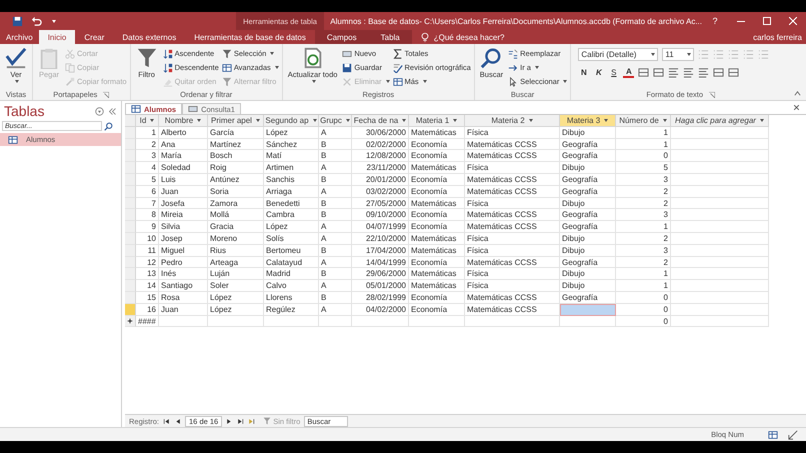  I want to click on column-header: Materia 3, so click(588, 121).